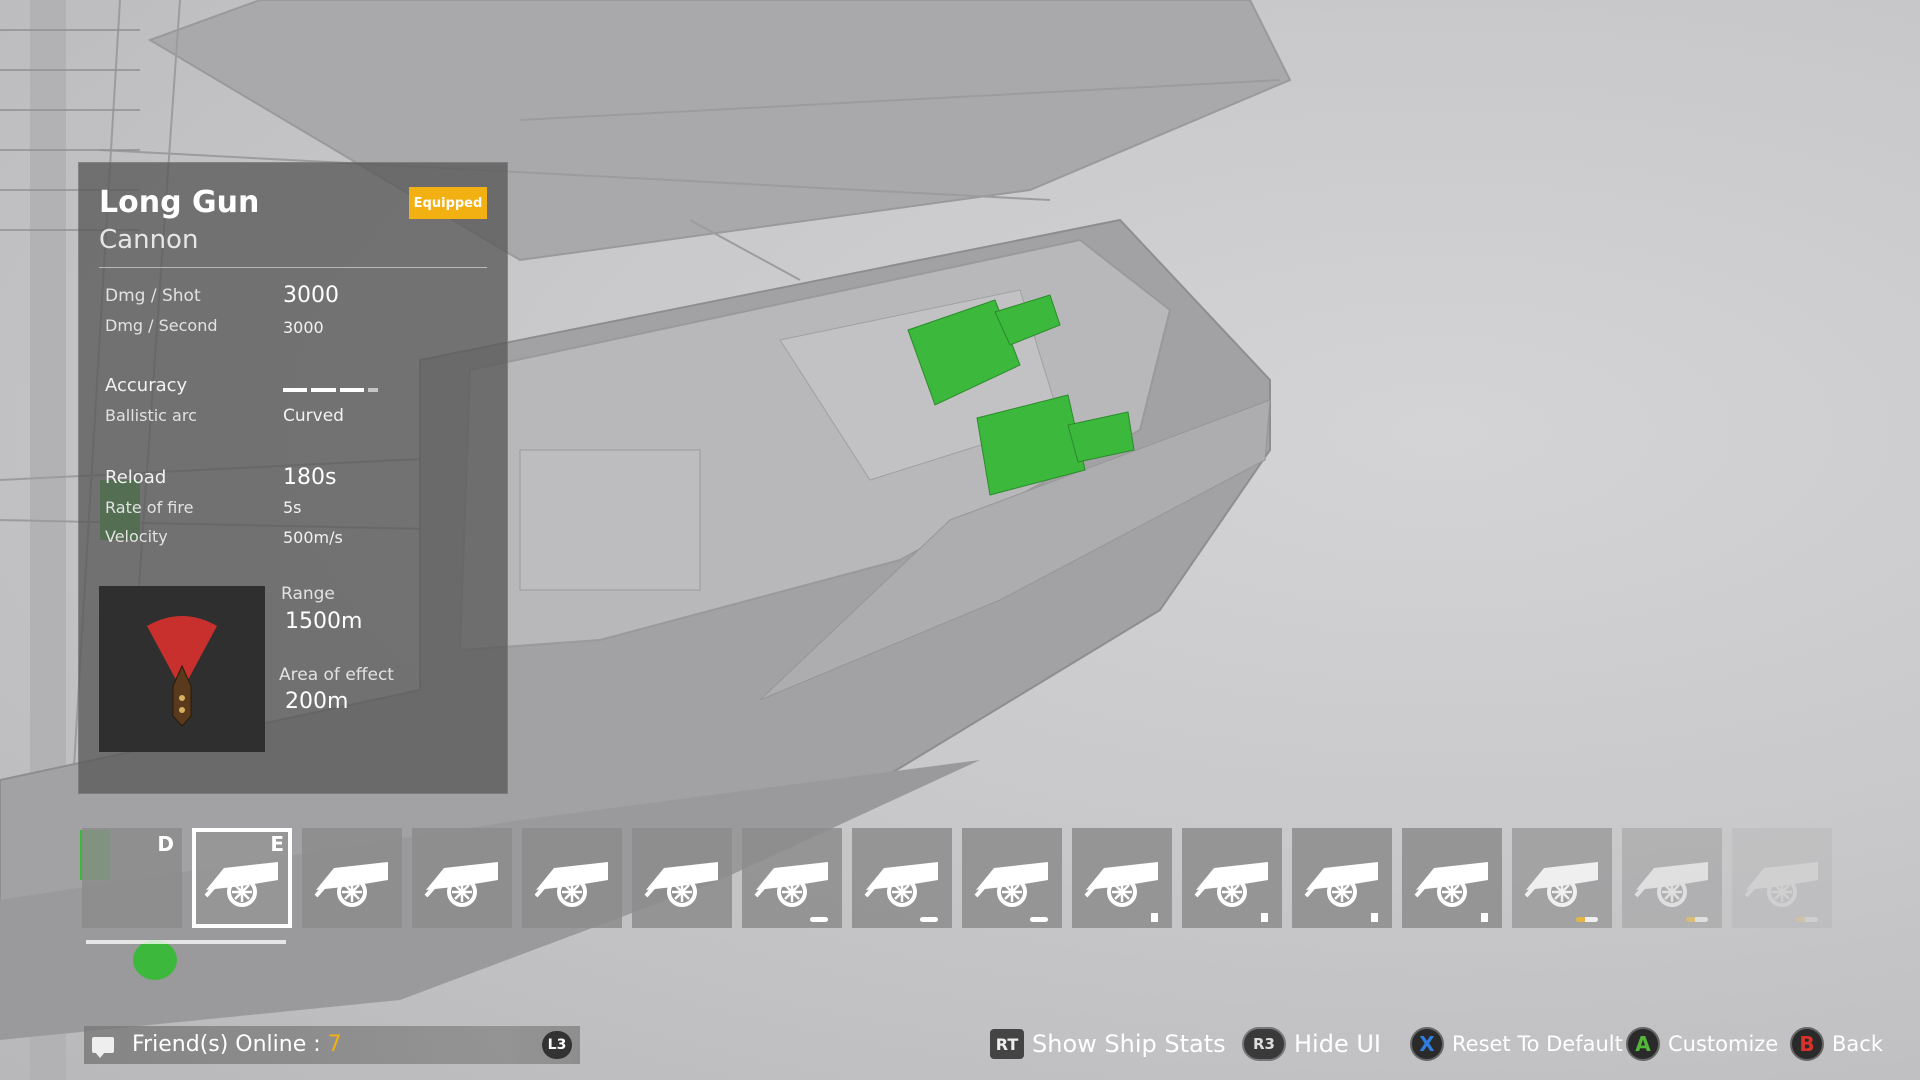 The width and height of the screenshot is (1920, 1080). Describe the element at coordinates (136, 477) in the screenshot. I see `reload-label: Reload` at that location.